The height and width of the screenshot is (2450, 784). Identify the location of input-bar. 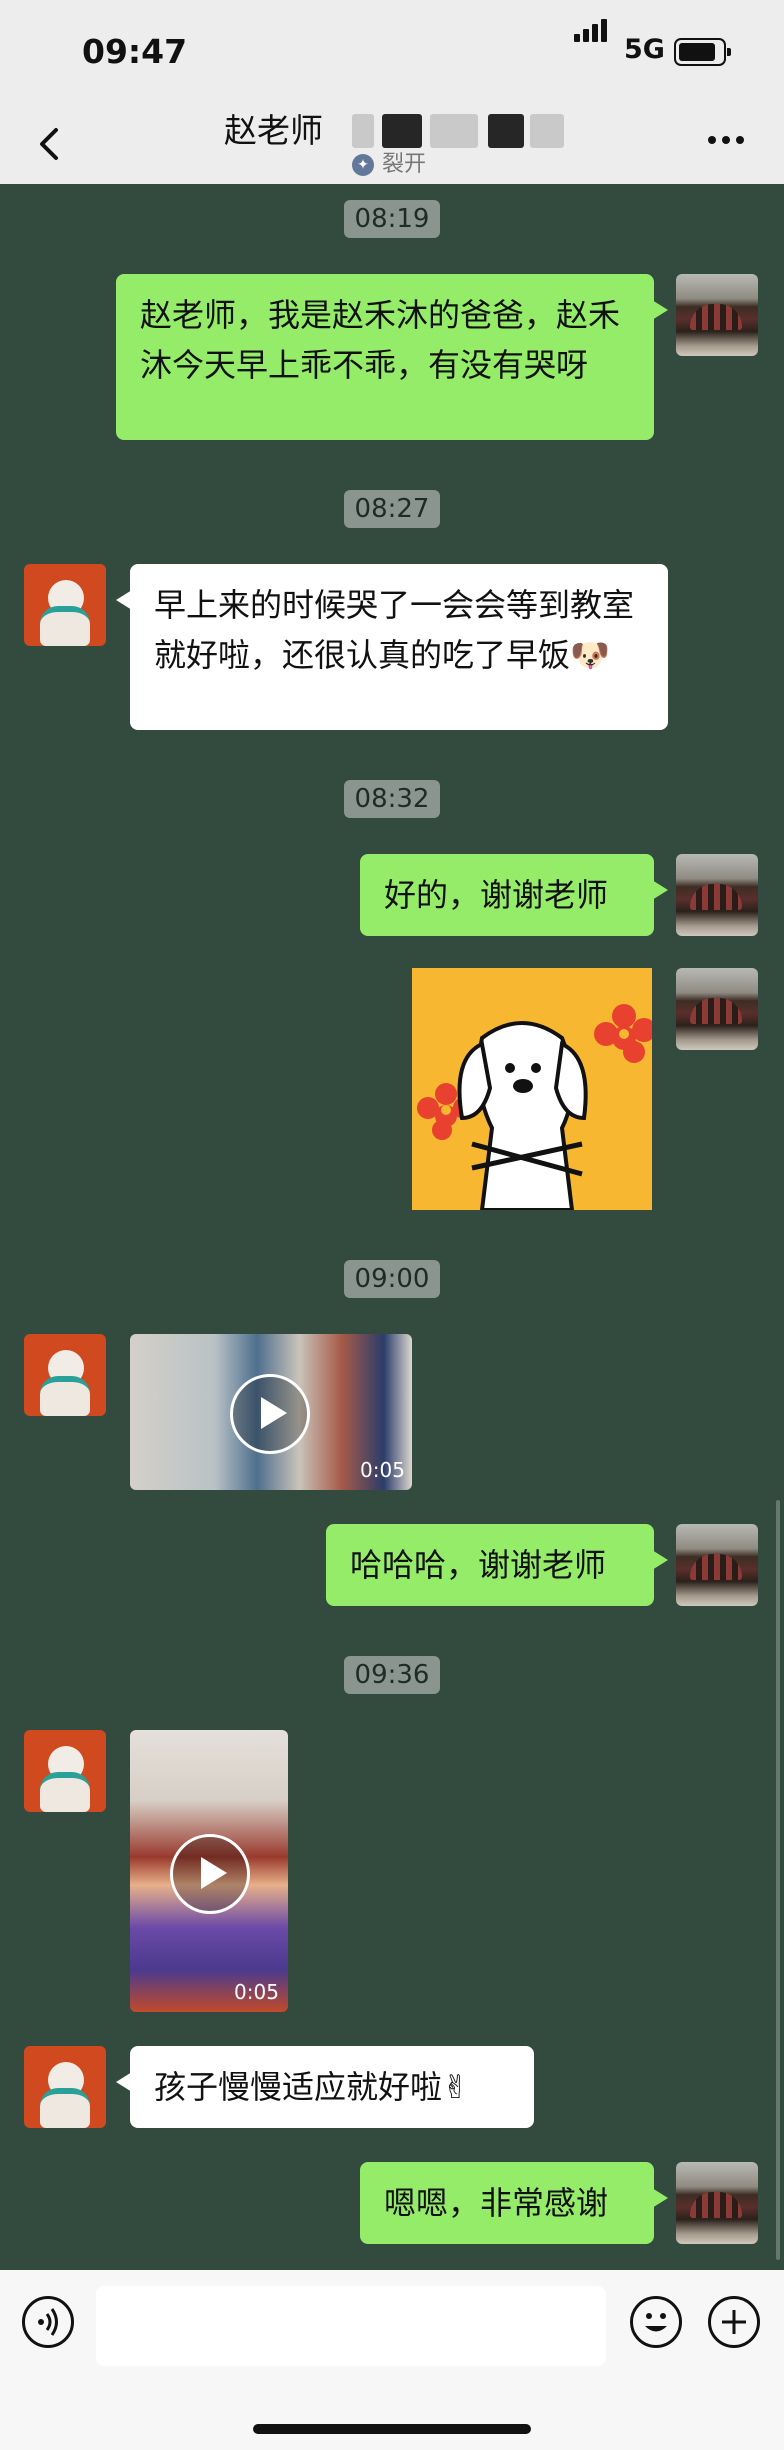
(392, 2360).